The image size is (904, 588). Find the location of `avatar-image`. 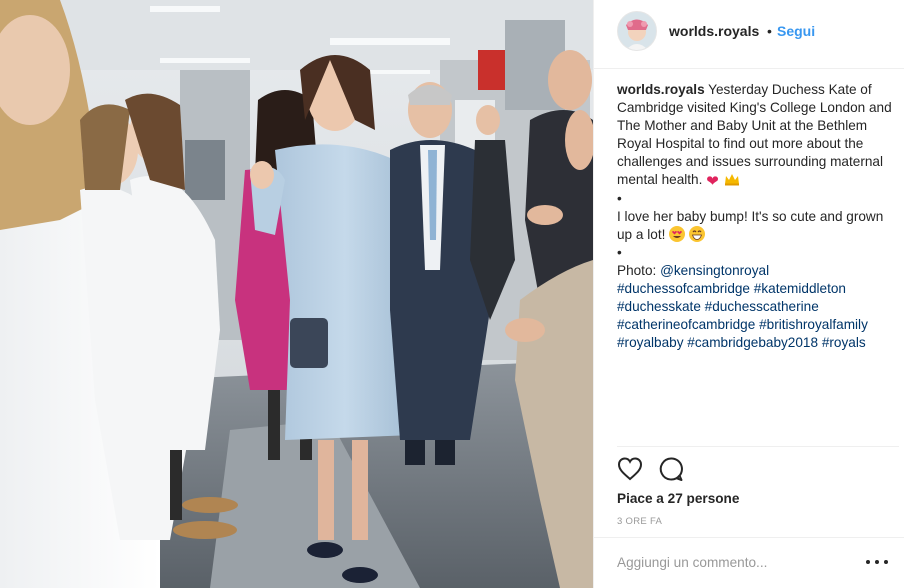

avatar-image is located at coordinates (637, 31).